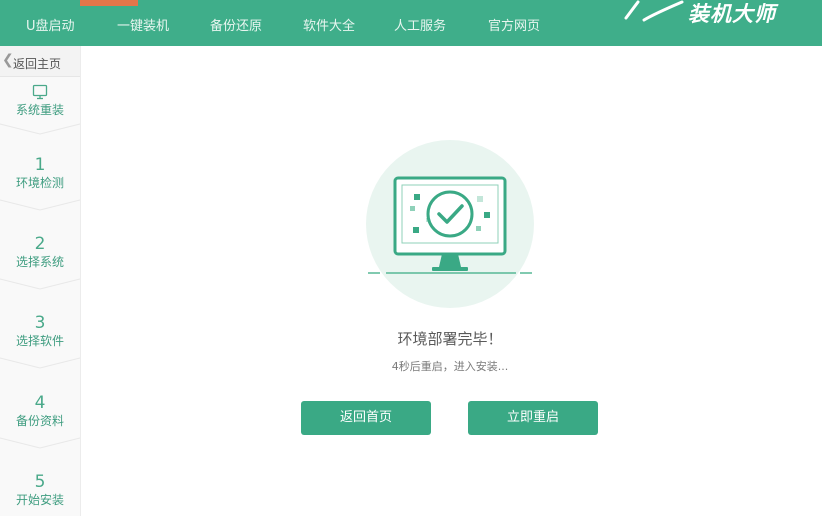  What do you see at coordinates (329, 24) in the screenshot?
I see `nav-item-software: 软件大全` at bounding box center [329, 24].